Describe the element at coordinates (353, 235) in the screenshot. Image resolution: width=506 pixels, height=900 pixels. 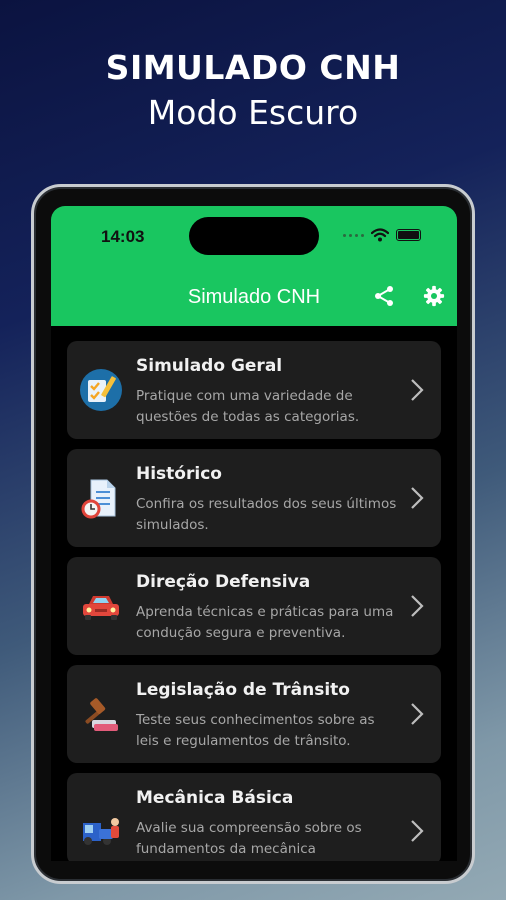
I see `signal-dots-icon` at that location.